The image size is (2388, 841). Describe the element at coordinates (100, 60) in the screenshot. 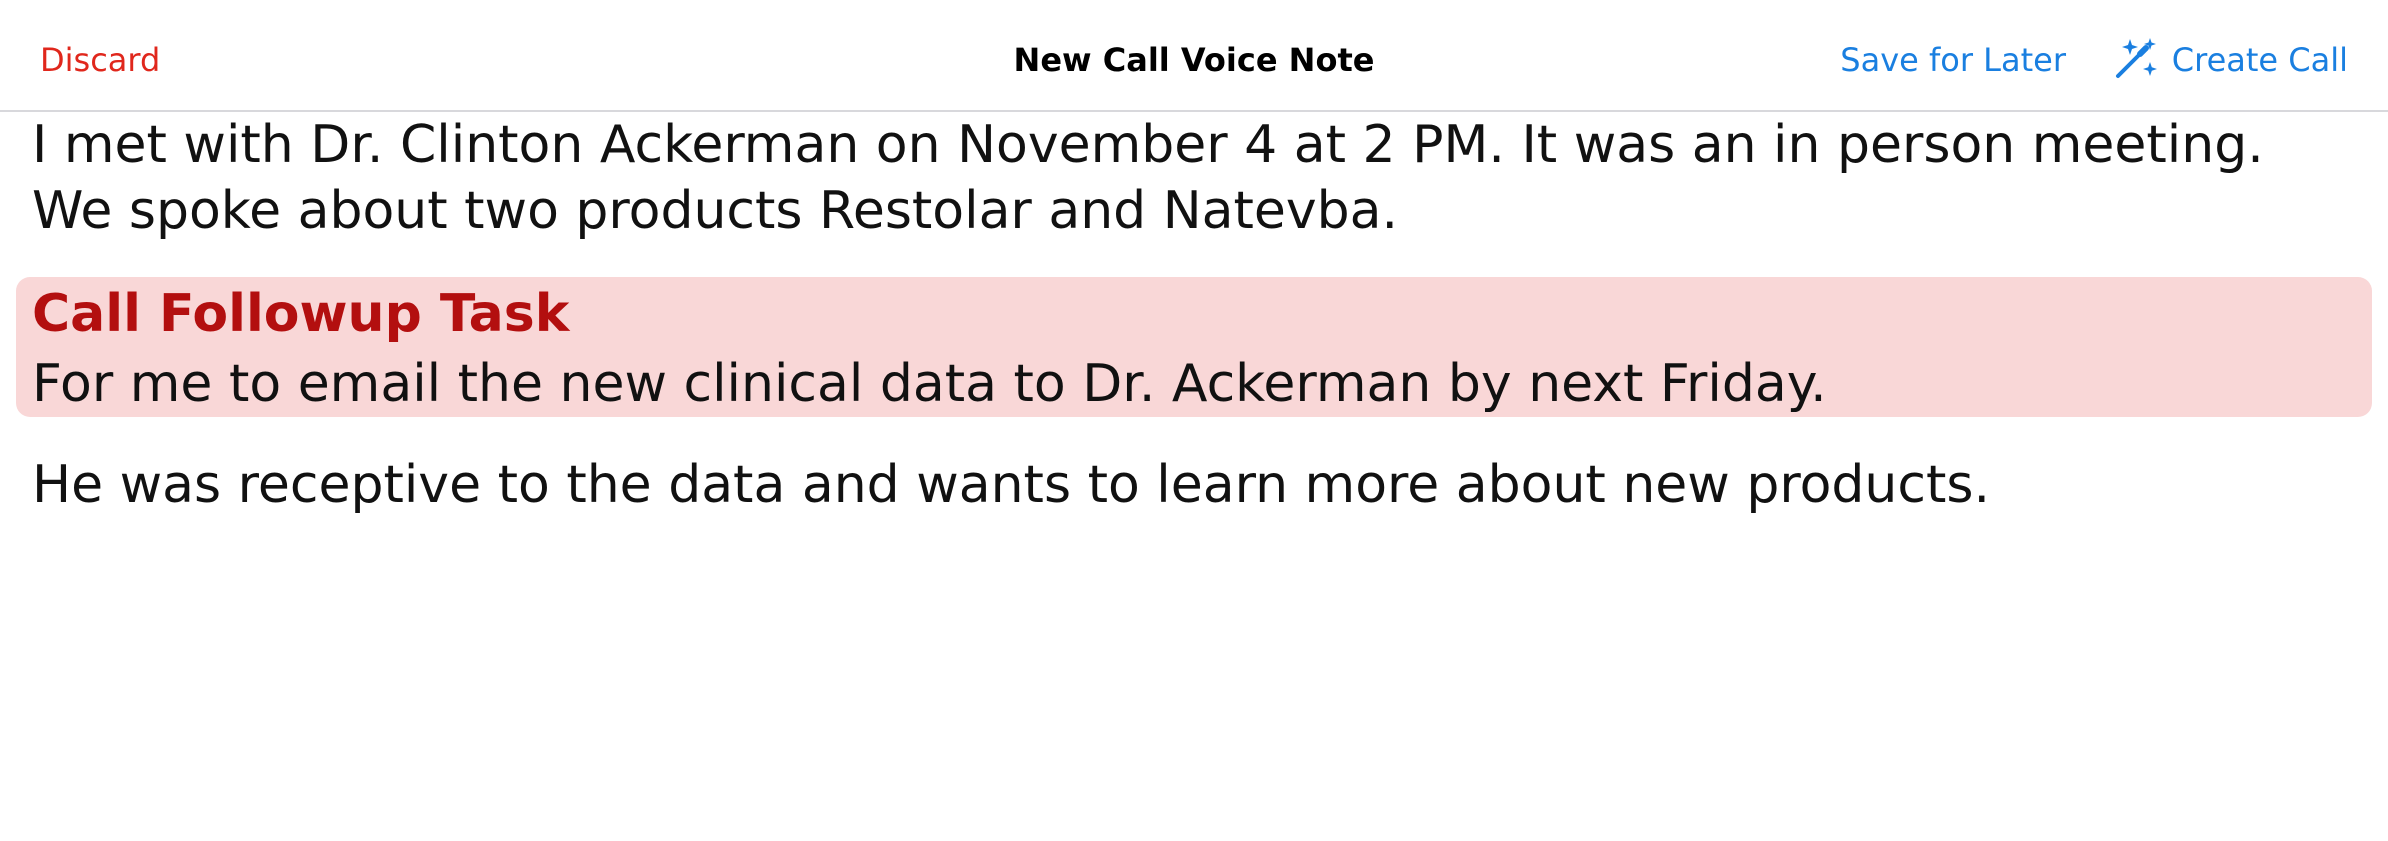

I see `discard-button: Discard` at that location.